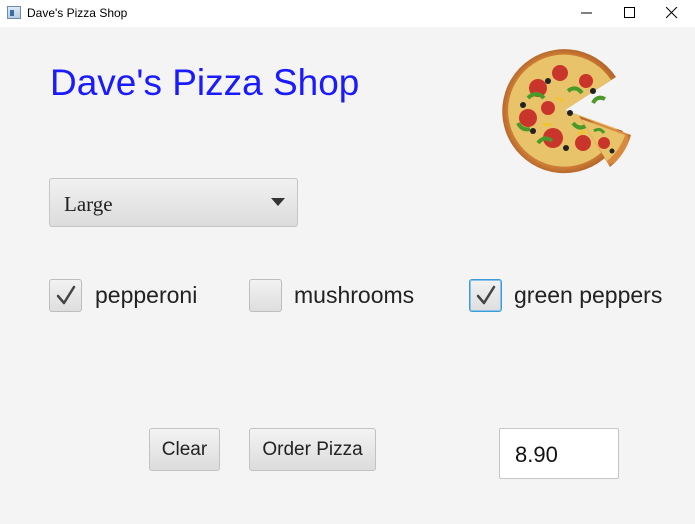 This screenshot has height=524, width=695. What do you see at coordinates (347, 13) in the screenshot?
I see `title-bar: Dave's Pizza Shop` at bounding box center [347, 13].